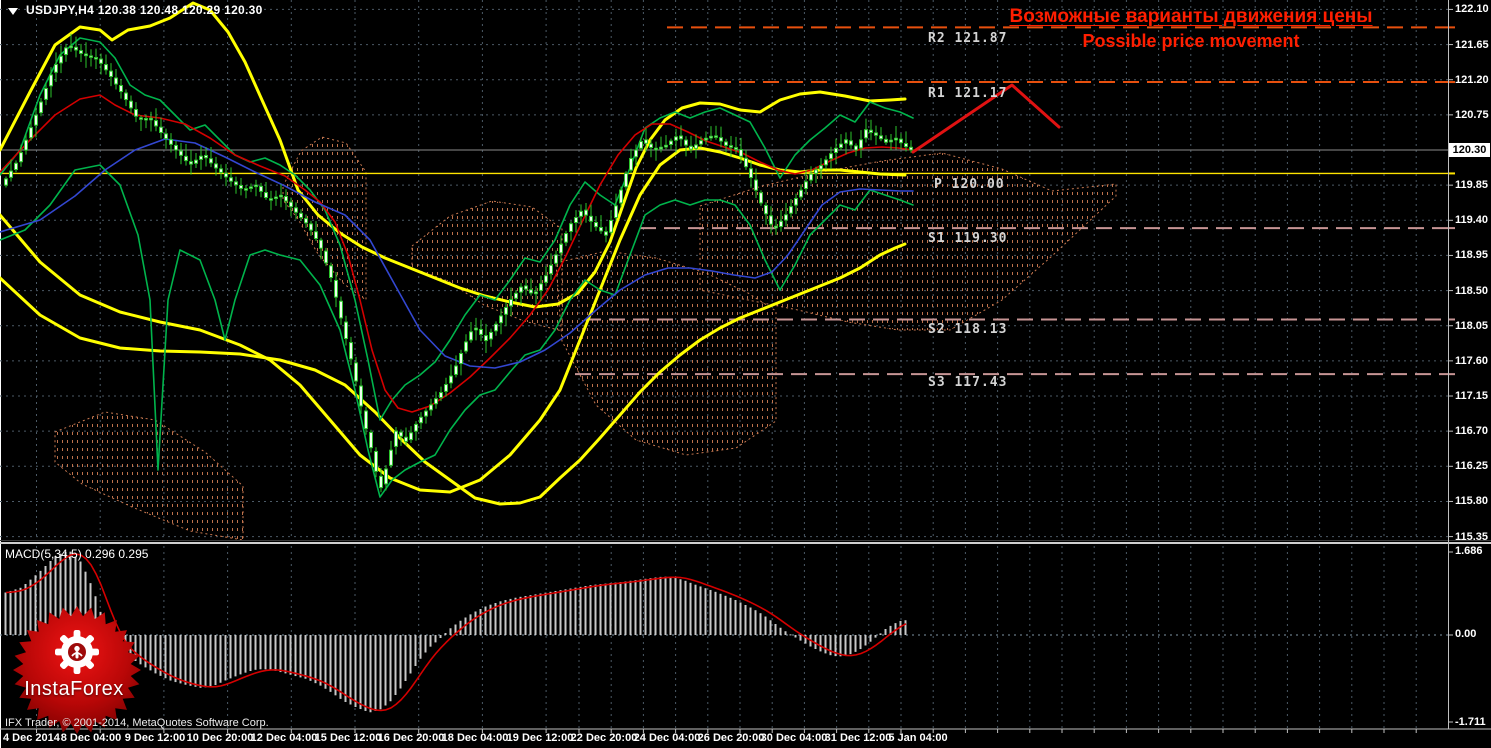  Describe the element at coordinates (1472, 290) in the screenshot. I see `price-axis-label: 118.50` at that location.